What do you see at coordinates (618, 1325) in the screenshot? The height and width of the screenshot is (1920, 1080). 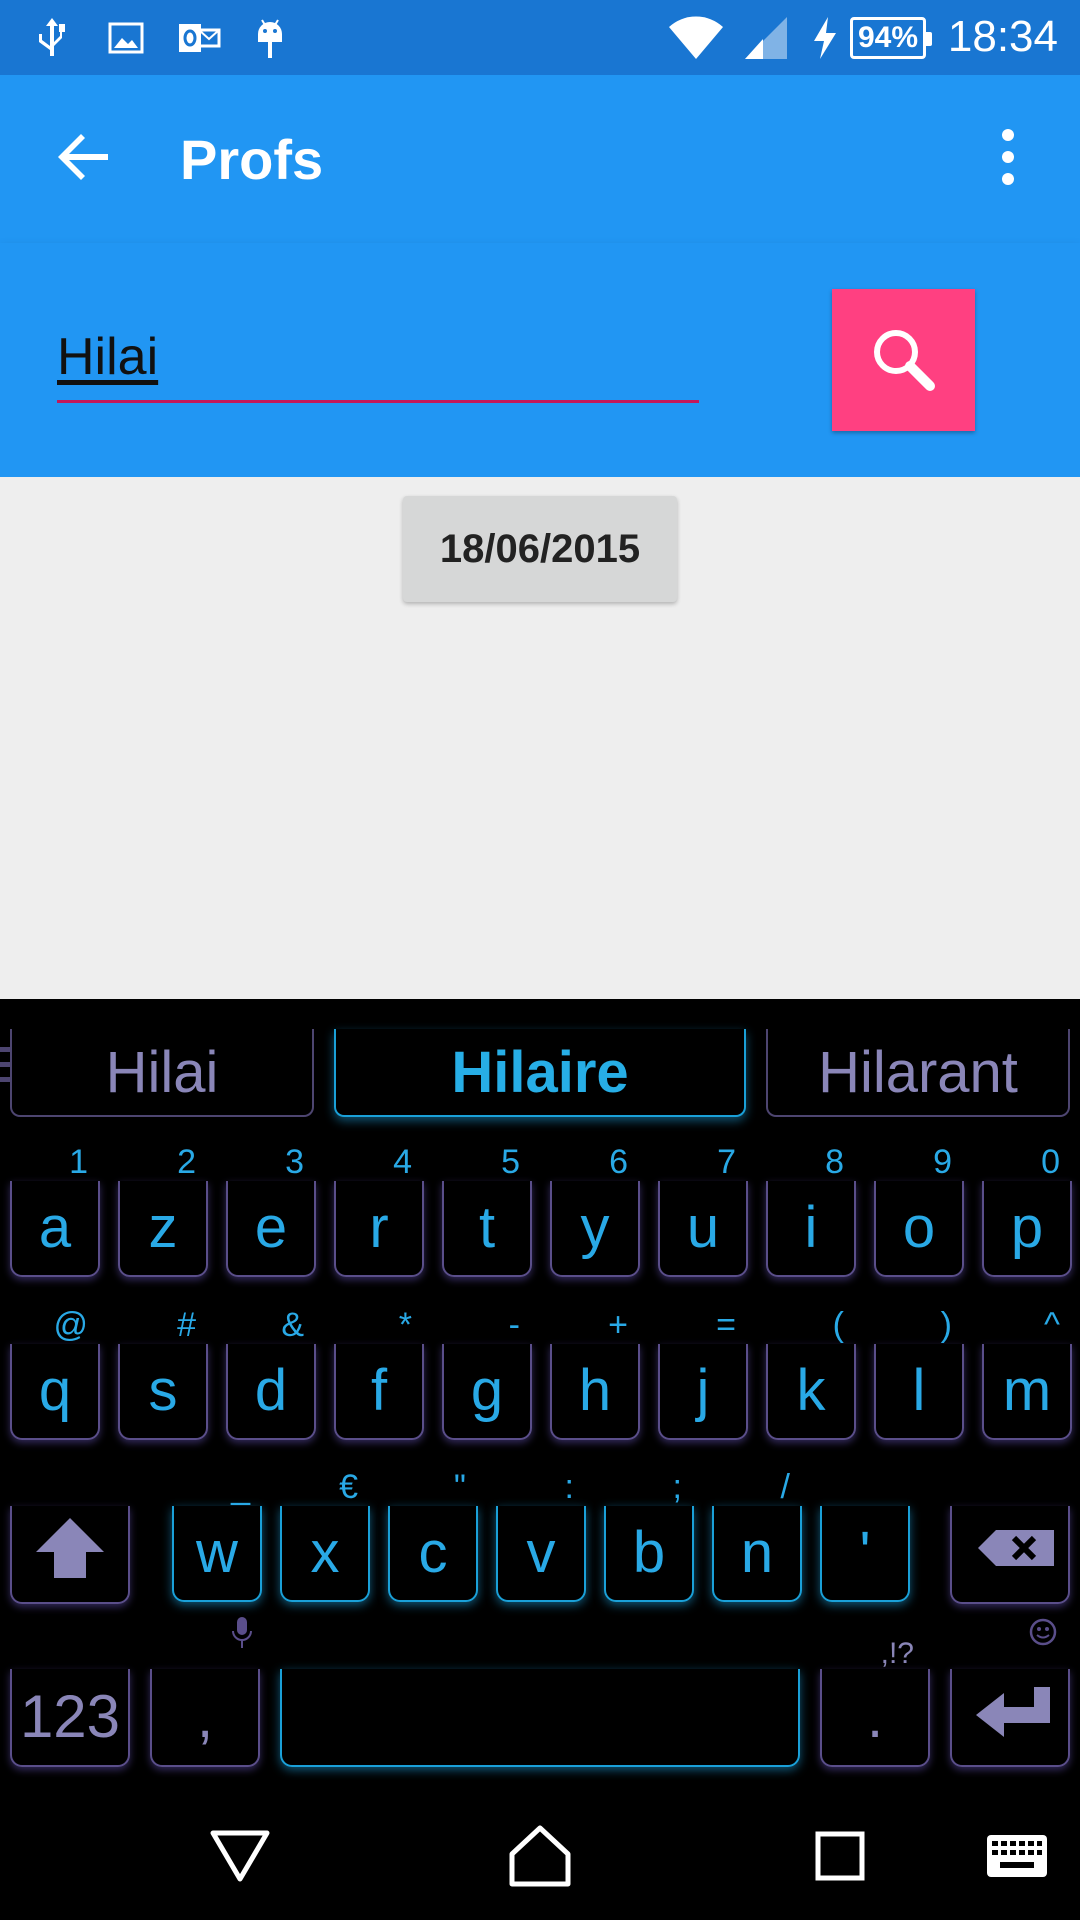 I see `key-alt-label: +` at bounding box center [618, 1325].